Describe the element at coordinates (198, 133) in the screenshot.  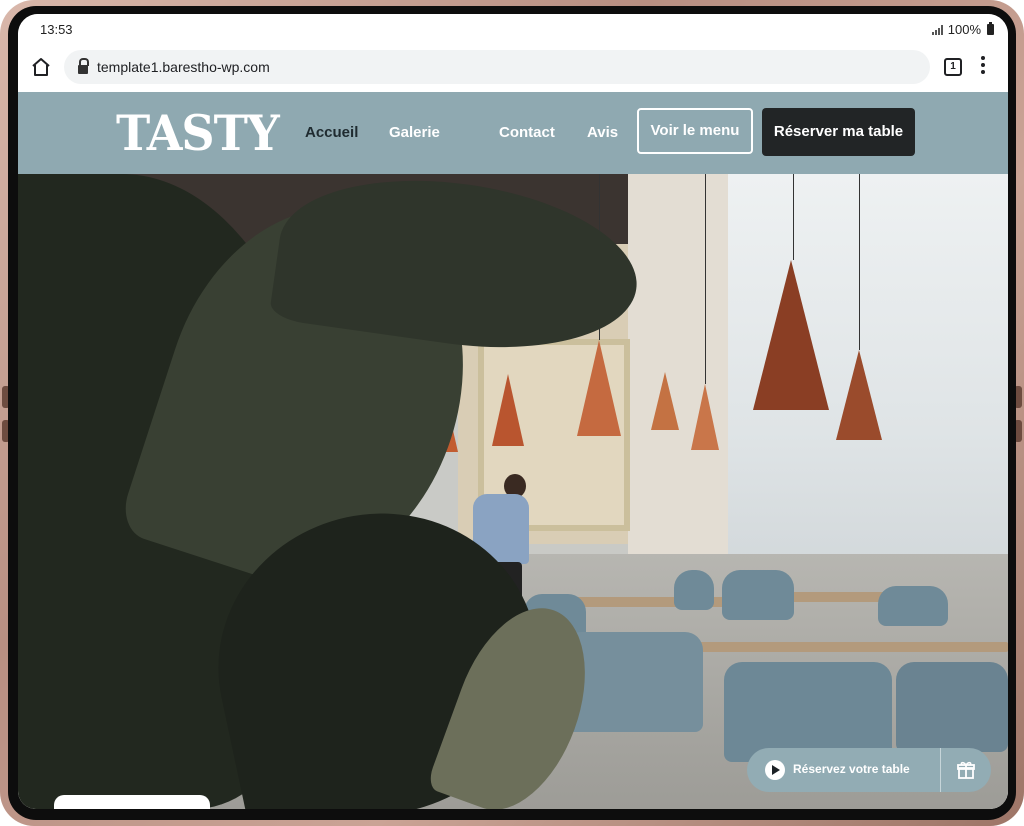
I see `site-logo: TASTY` at that location.